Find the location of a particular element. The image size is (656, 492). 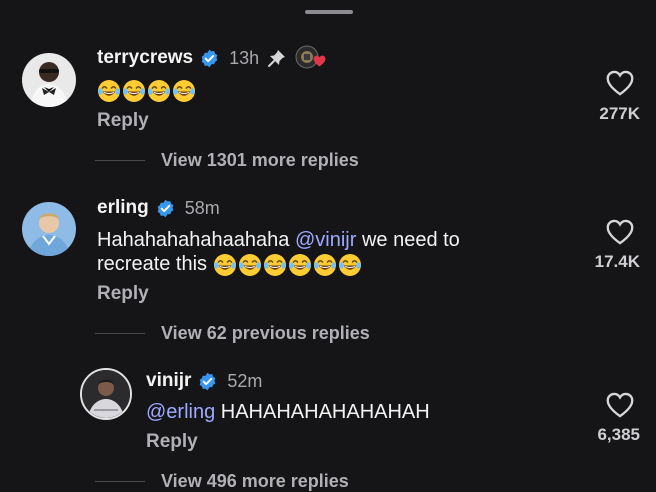

mention-link: @erling is located at coordinates (180, 412).